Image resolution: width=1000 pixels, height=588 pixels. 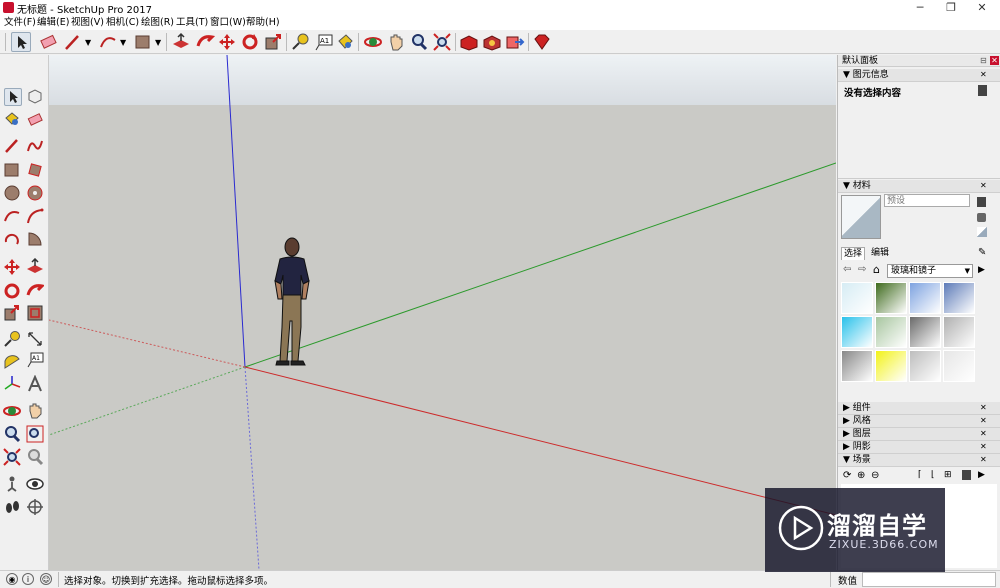 What do you see at coordinates (919, 434) in the screenshot?
I see `layers-header: ▶ 图层` at bounding box center [919, 434].